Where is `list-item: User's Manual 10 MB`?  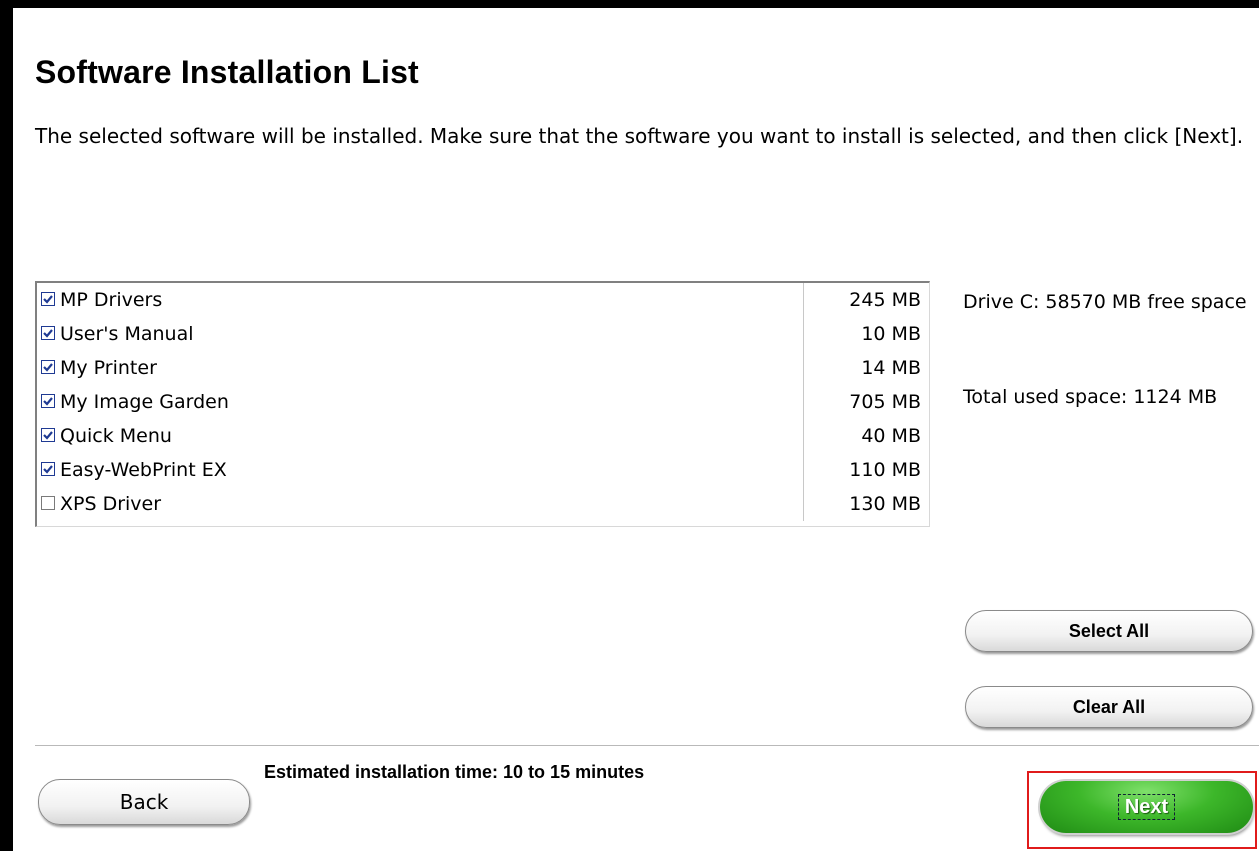 list-item: User's Manual 10 MB is located at coordinates (483, 334).